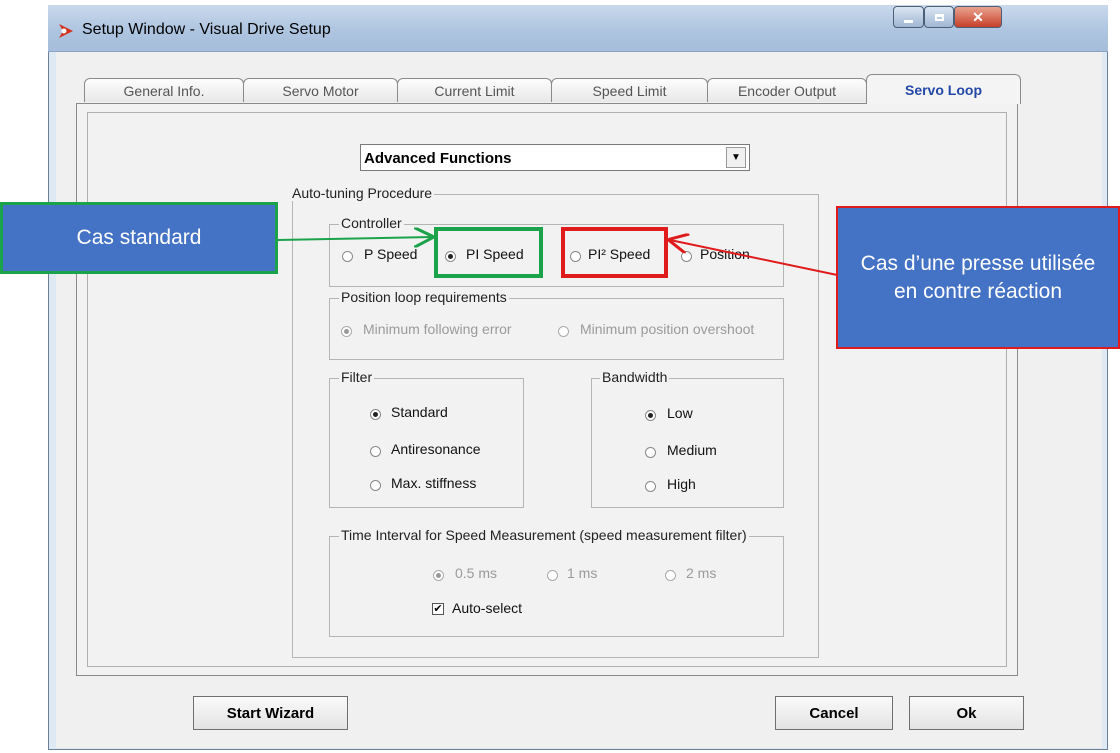  What do you see at coordinates (552, 575) in the screenshot?
I see `radio-1ms` at bounding box center [552, 575].